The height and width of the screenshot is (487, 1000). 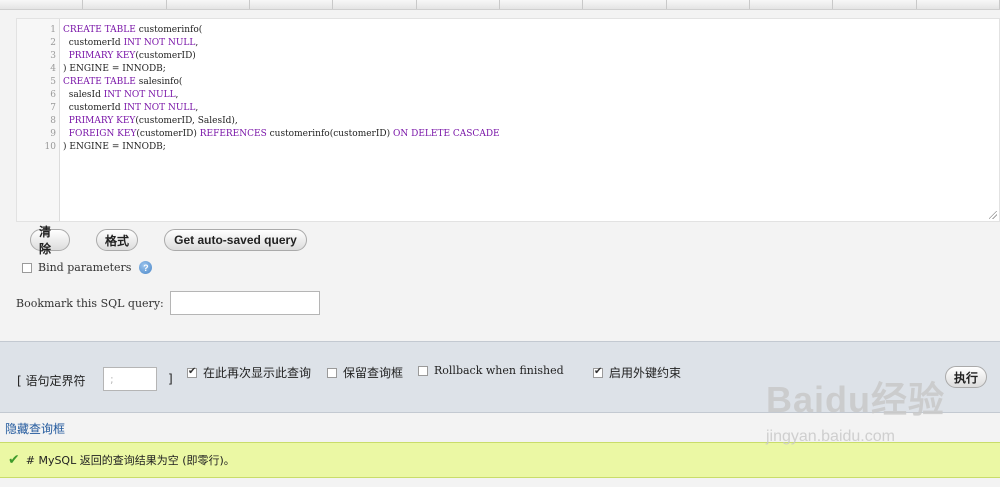 I want to click on foreign-keys-option: 启用外键约束, so click(x=637, y=372).